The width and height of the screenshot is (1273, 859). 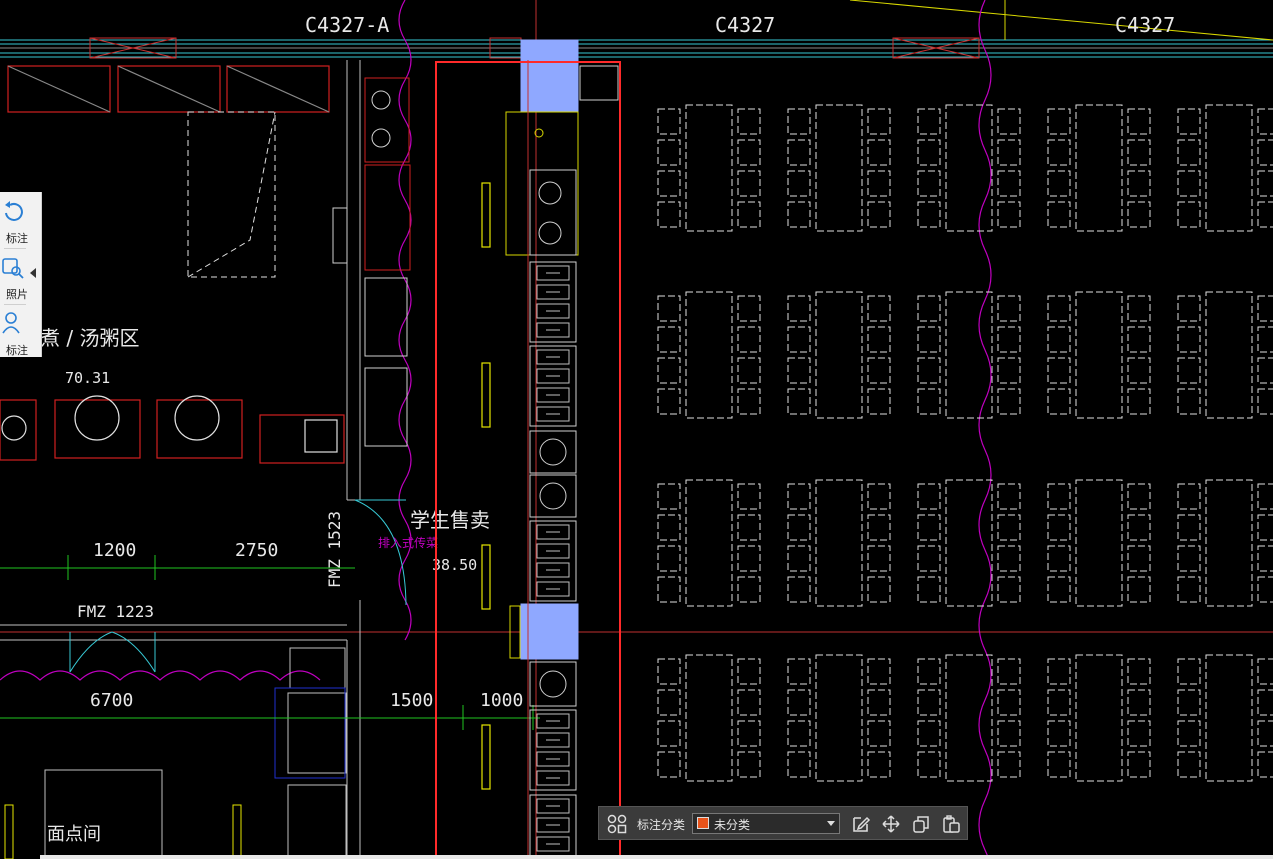 I want to click on paste-icon, so click(x=951, y=824).